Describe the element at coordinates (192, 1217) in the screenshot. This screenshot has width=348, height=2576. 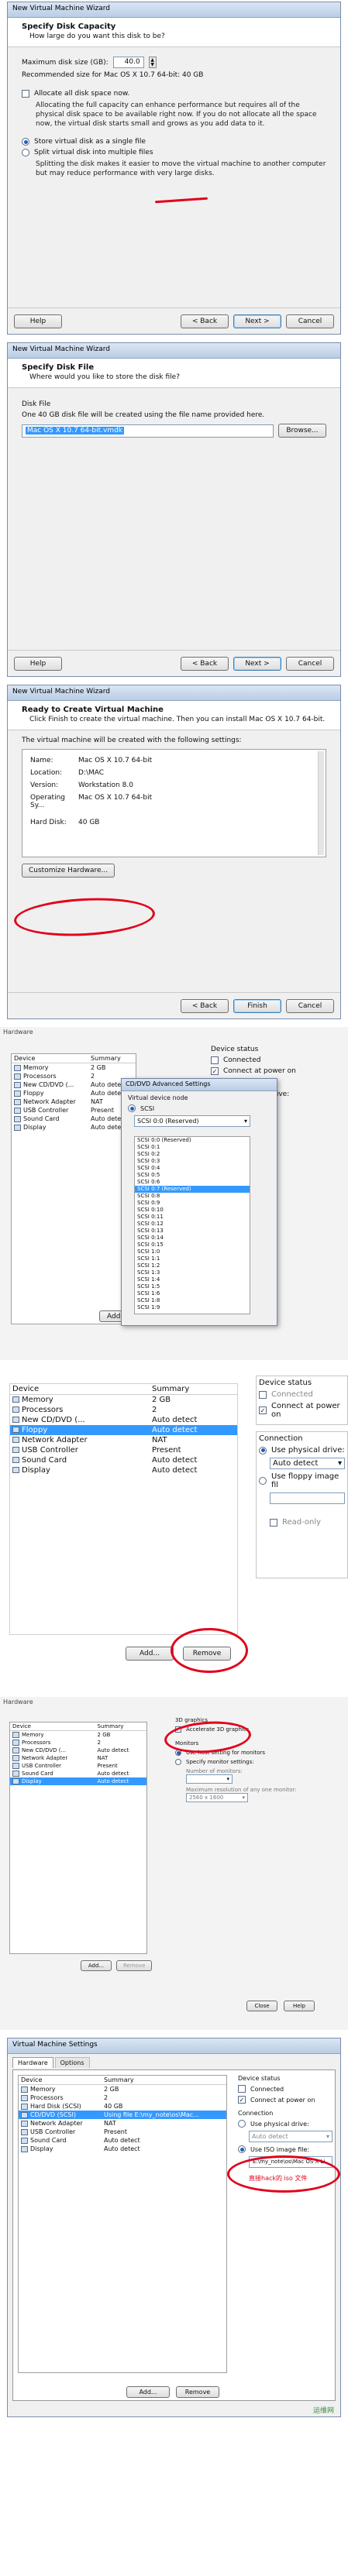
I see `node-option: SCSI 0:11` at that location.